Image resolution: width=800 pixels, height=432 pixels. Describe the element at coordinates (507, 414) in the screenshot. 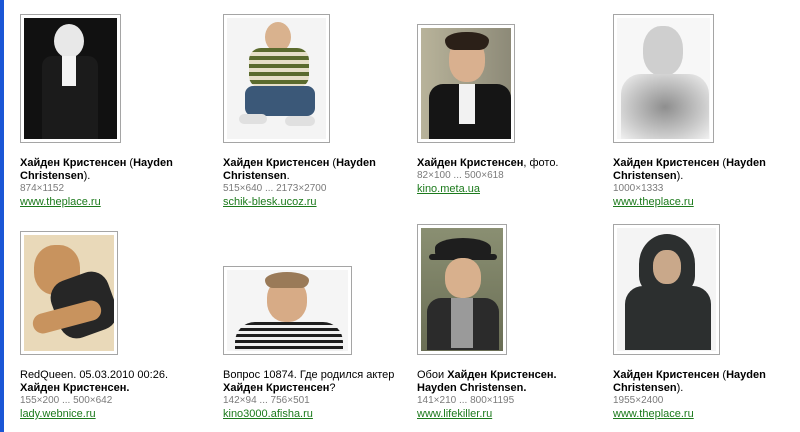

I see `result-source-link: www.lifekiller.ru` at that location.